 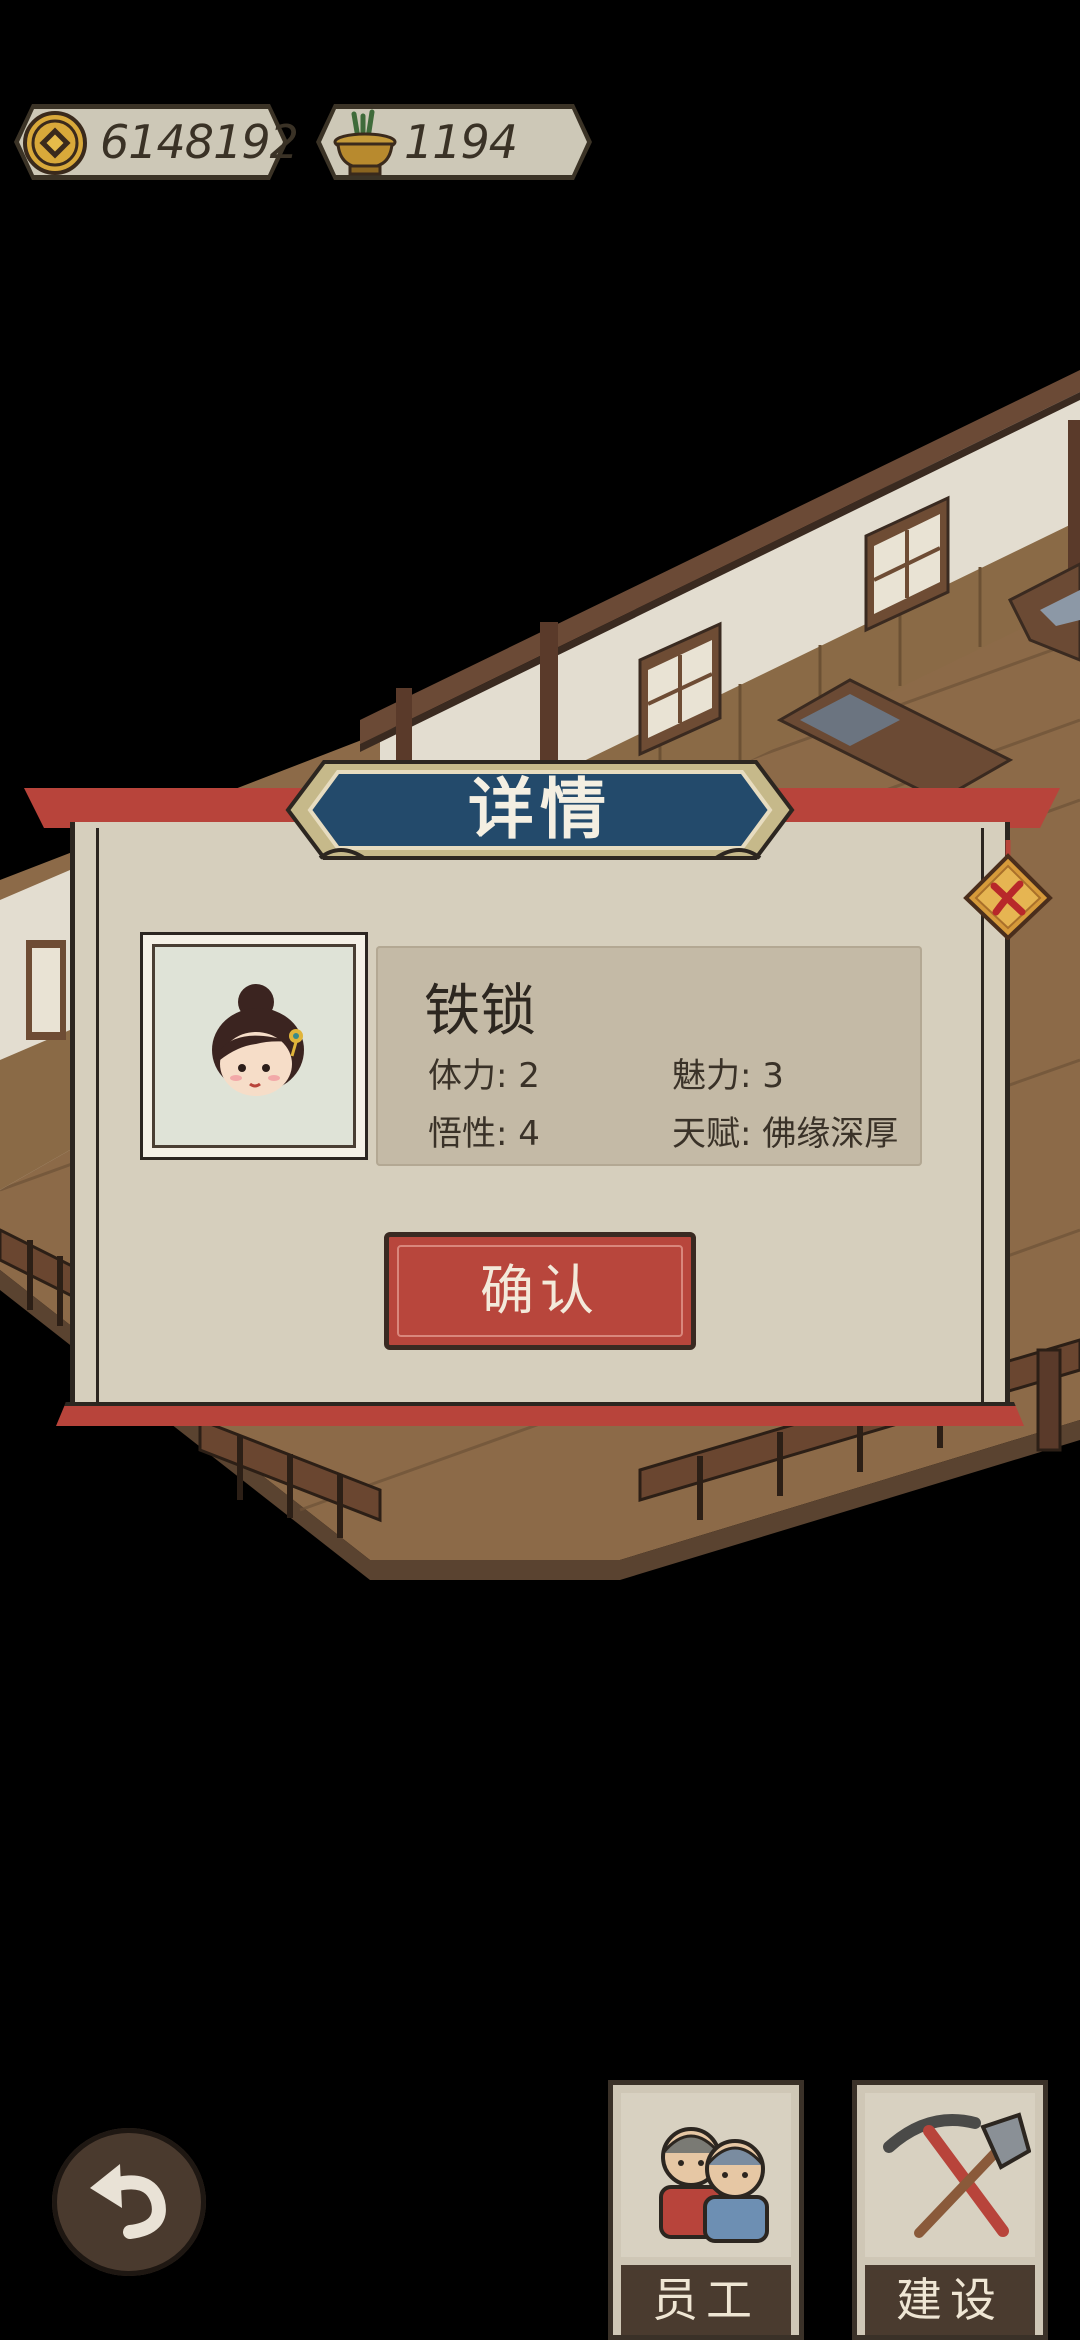 What do you see at coordinates (773, 1076) in the screenshot?
I see `stat-charm-value: 3` at bounding box center [773, 1076].